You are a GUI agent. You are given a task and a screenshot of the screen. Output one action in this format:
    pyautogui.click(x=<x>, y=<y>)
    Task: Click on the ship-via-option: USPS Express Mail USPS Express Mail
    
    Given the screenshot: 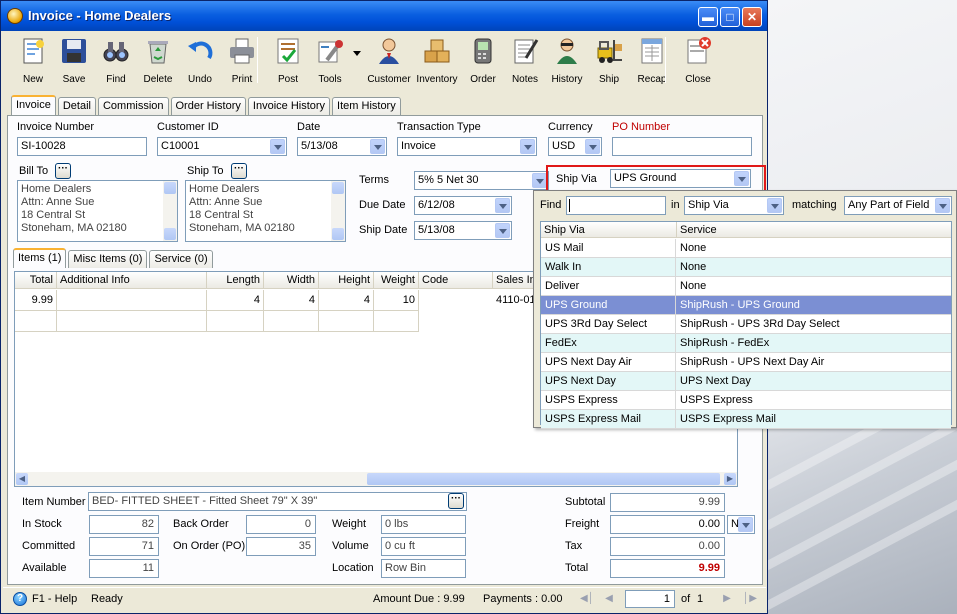 What is the action you would take?
    pyautogui.click(x=746, y=419)
    